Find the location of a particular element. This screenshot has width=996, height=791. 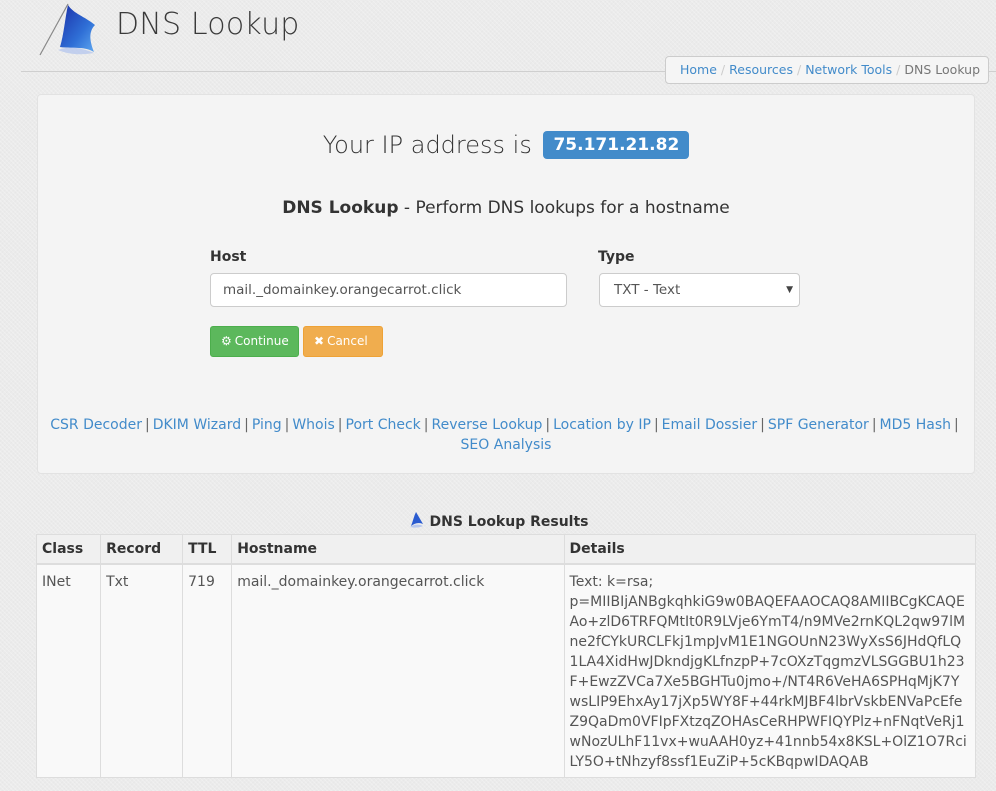

column-header-hostname: Hostname is located at coordinates (398, 549).